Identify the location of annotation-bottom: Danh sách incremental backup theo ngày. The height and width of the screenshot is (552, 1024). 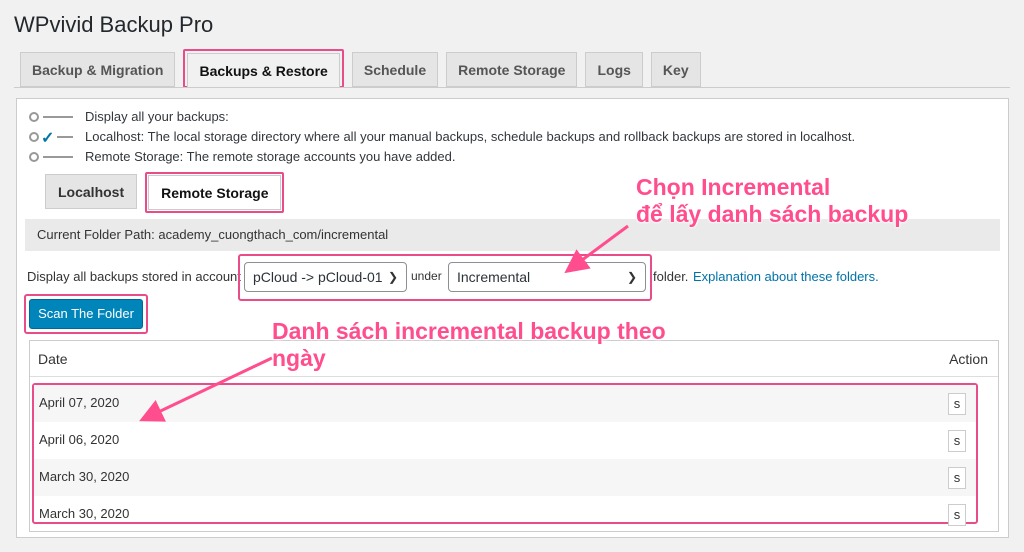
(469, 345).